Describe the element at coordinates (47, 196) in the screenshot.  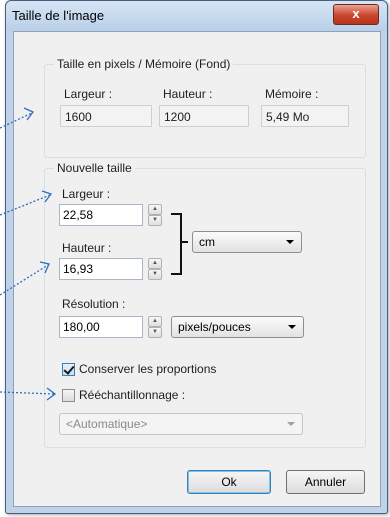
I see `arrowhead-width` at that location.